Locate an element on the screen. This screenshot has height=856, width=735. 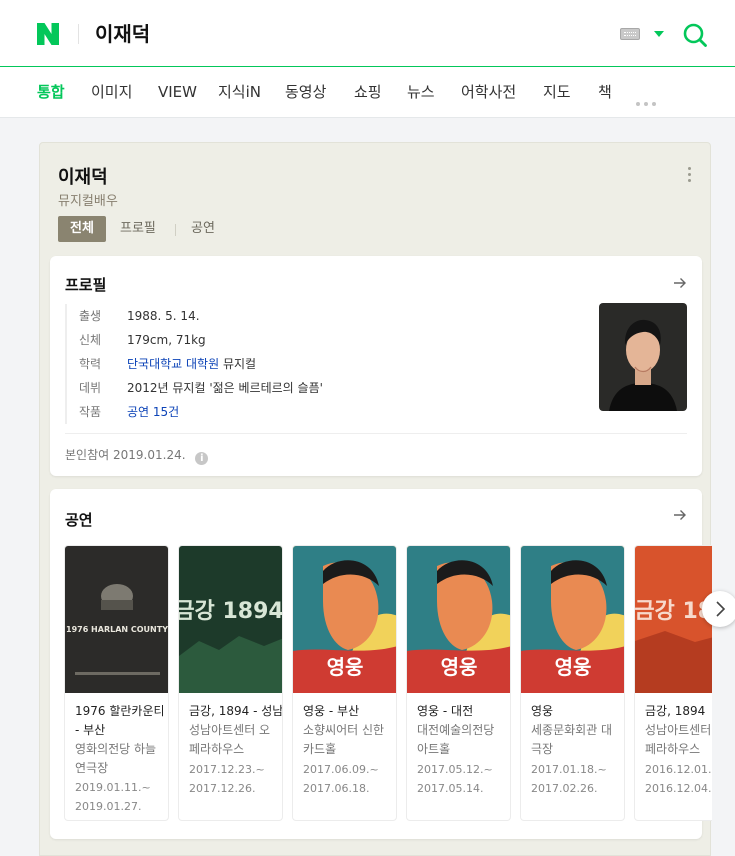
profile-row-birth: 출생 1988. 5. 14. is located at coordinates (332, 316).